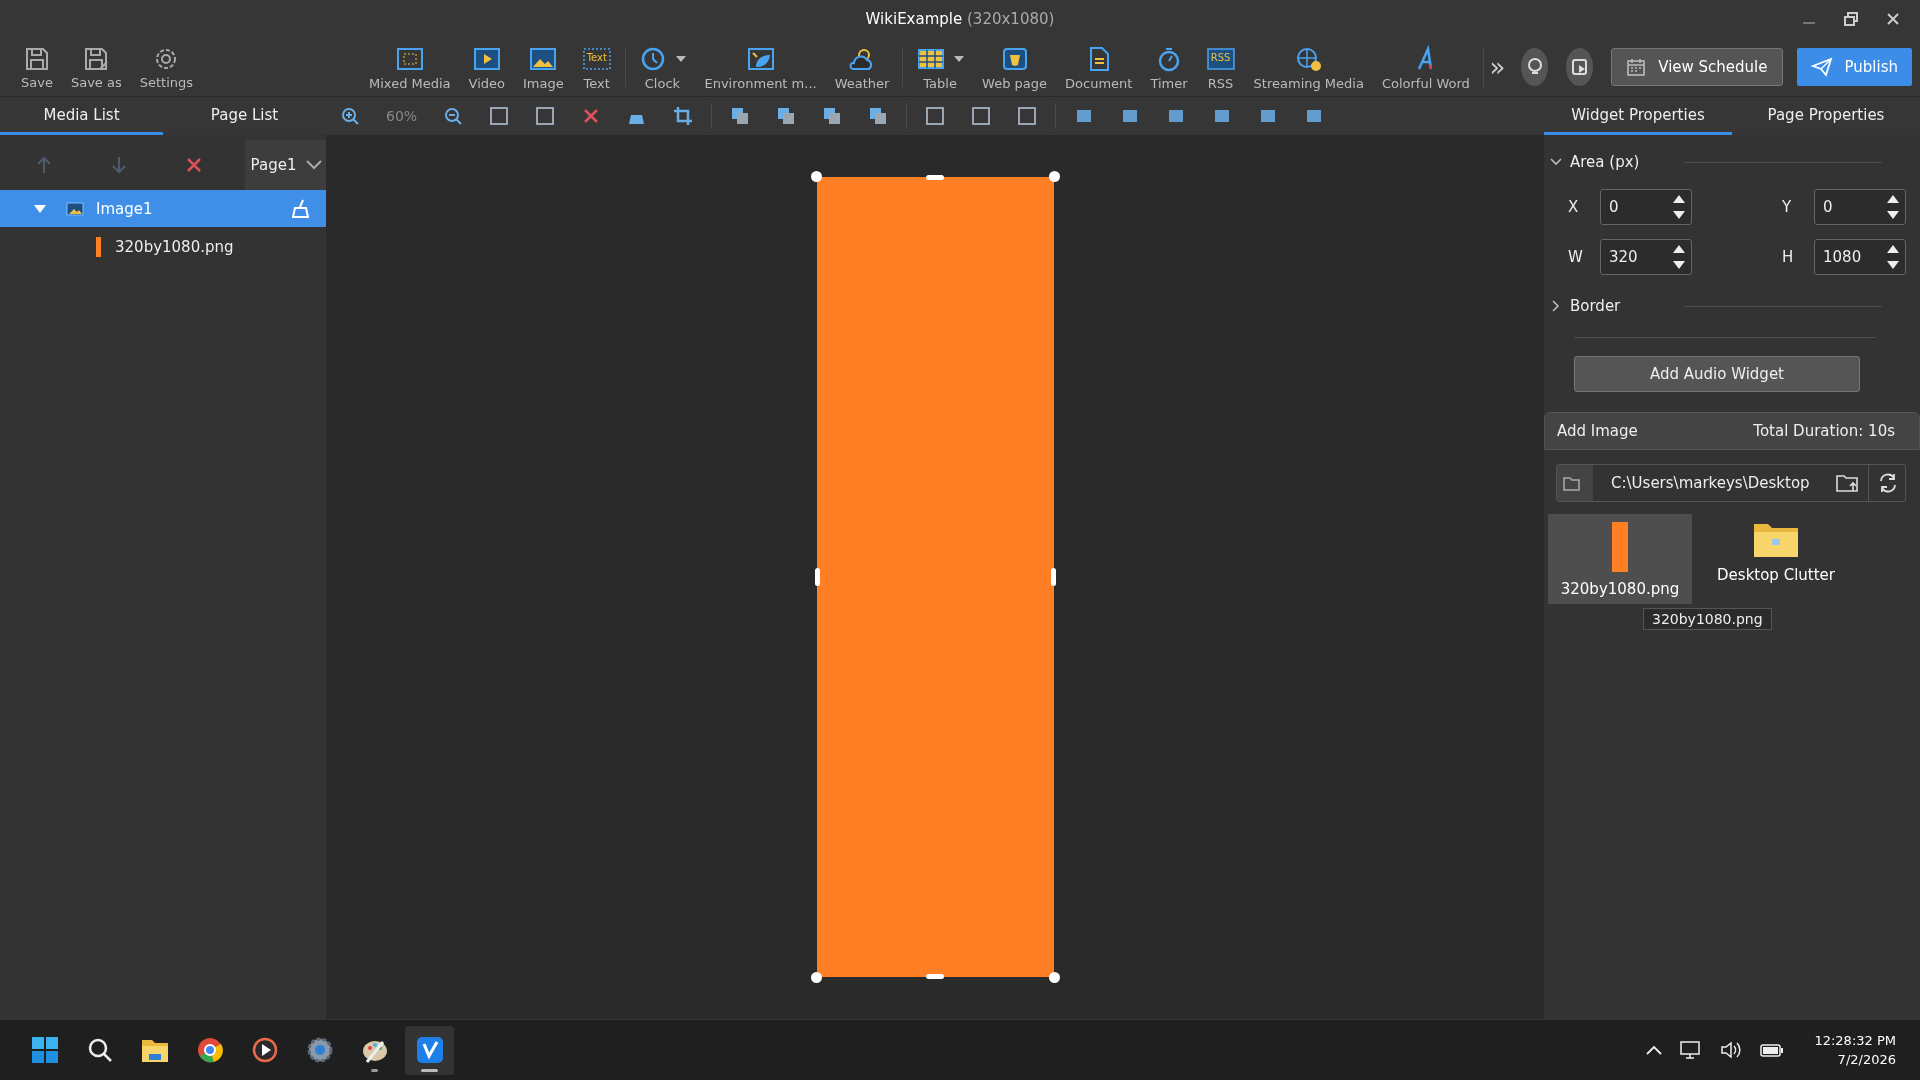 The height and width of the screenshot is (1080, 1920). What do you see at coordinates (350, 116) in the screenshot?
I see `zoom-in-icon` at bounding box center [350, 116].